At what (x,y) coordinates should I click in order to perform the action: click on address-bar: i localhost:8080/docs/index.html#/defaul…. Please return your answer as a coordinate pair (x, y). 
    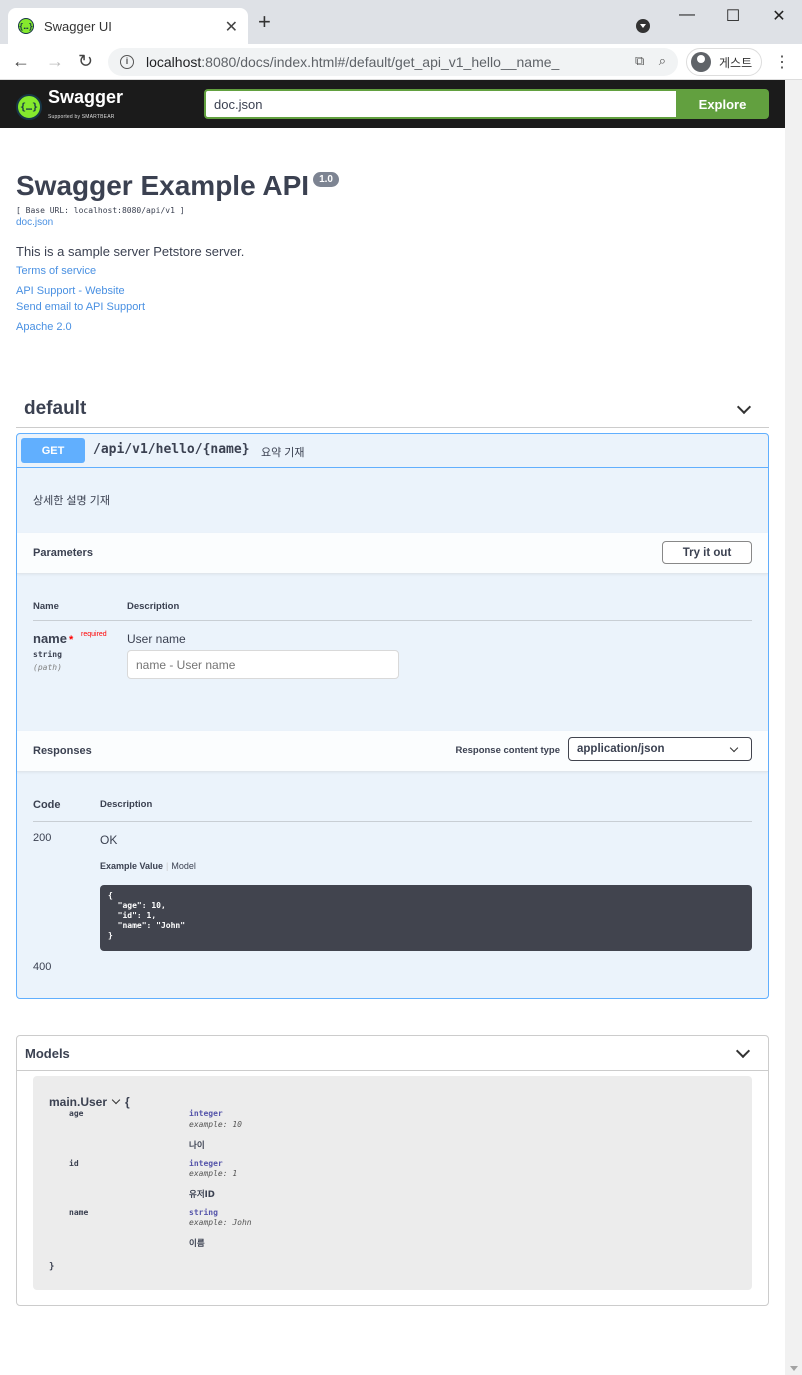
    Looking at the image, I should click on (393, 62).